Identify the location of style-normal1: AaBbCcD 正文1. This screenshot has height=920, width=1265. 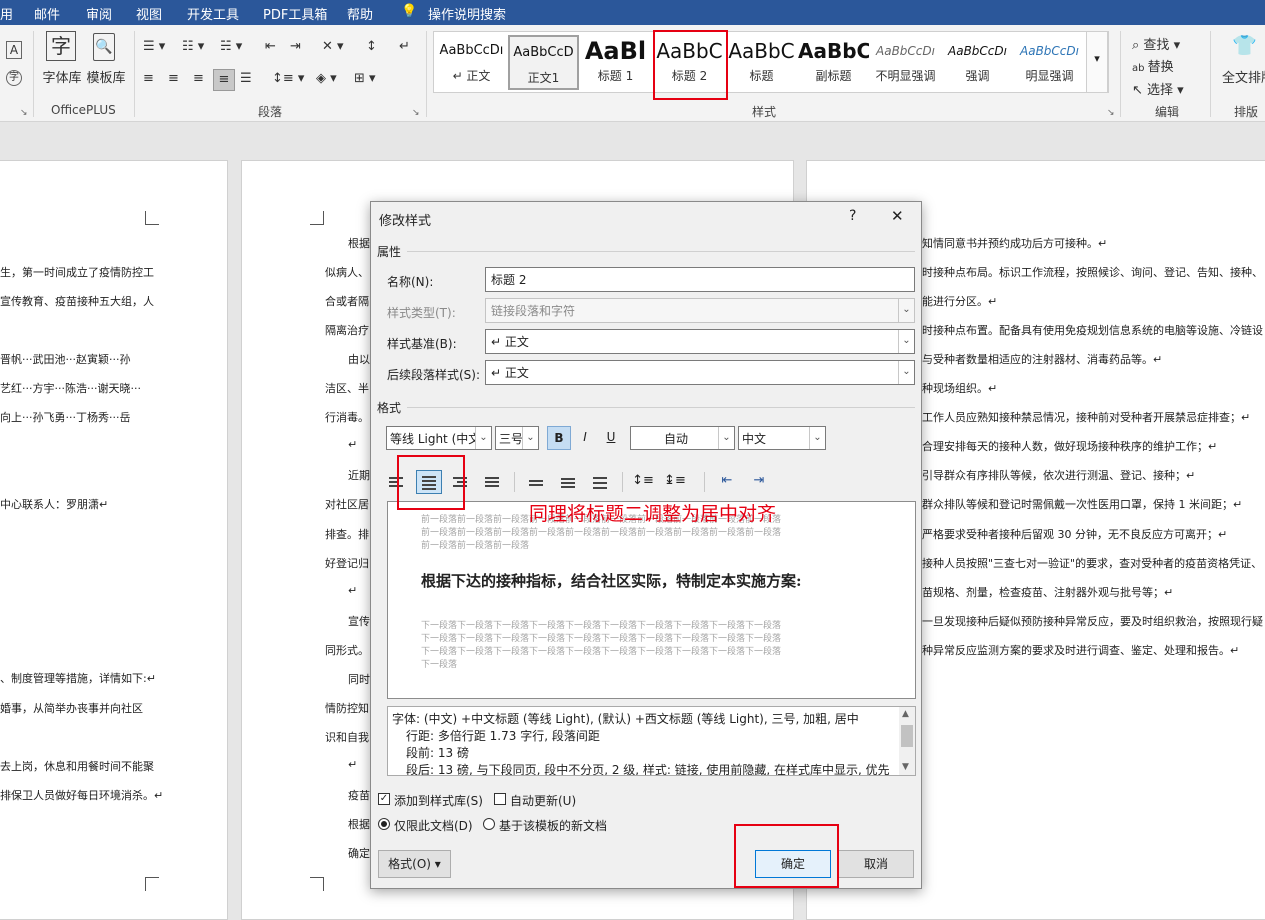
(543, 62).